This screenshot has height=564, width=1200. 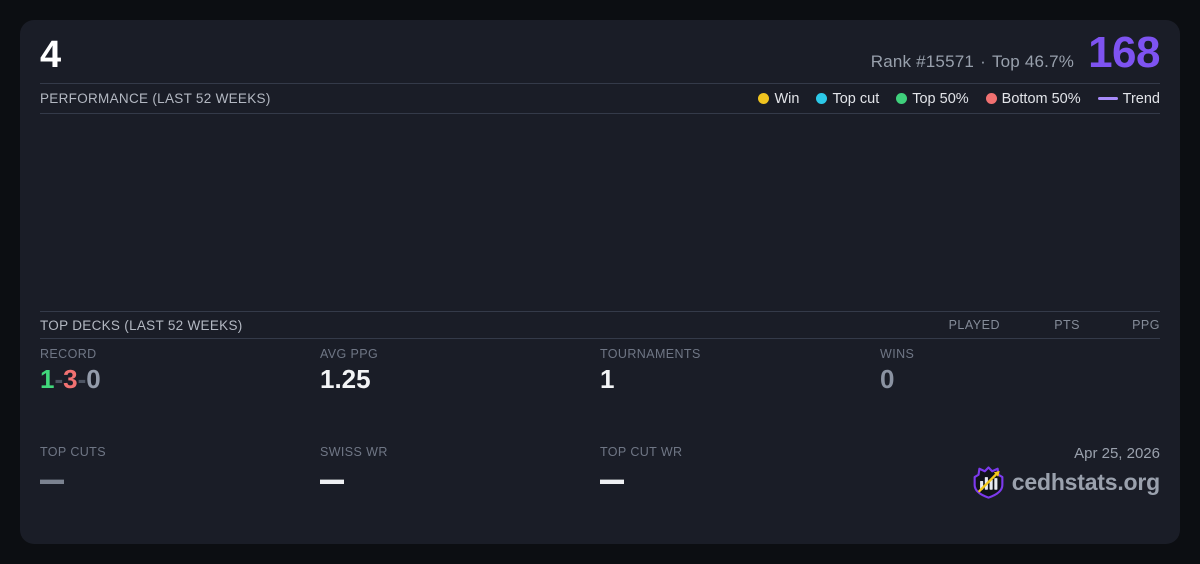 I want to click on stat-top-cut-wr: TOP CUT WR —, so click(x=740, y=494).